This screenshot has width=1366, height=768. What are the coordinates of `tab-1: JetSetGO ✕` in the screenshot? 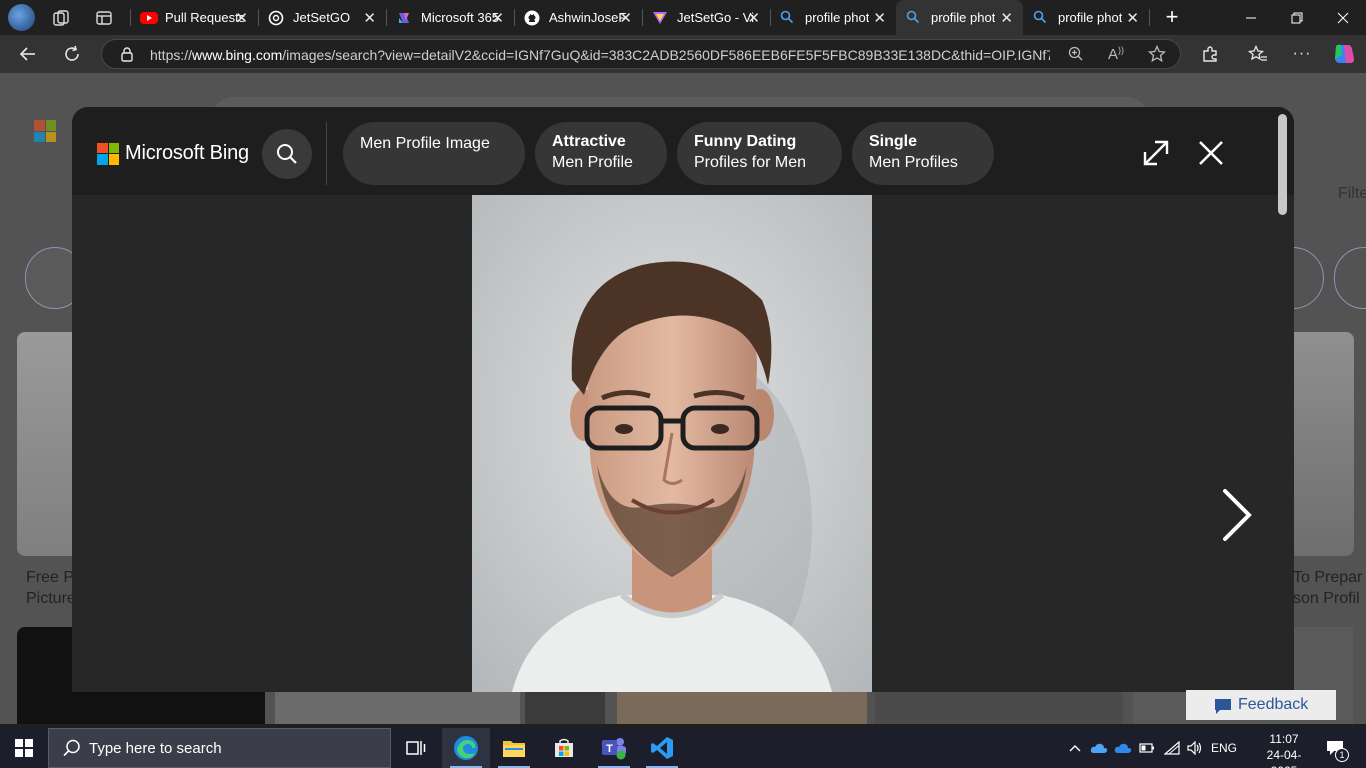 It's located at (322, 17).